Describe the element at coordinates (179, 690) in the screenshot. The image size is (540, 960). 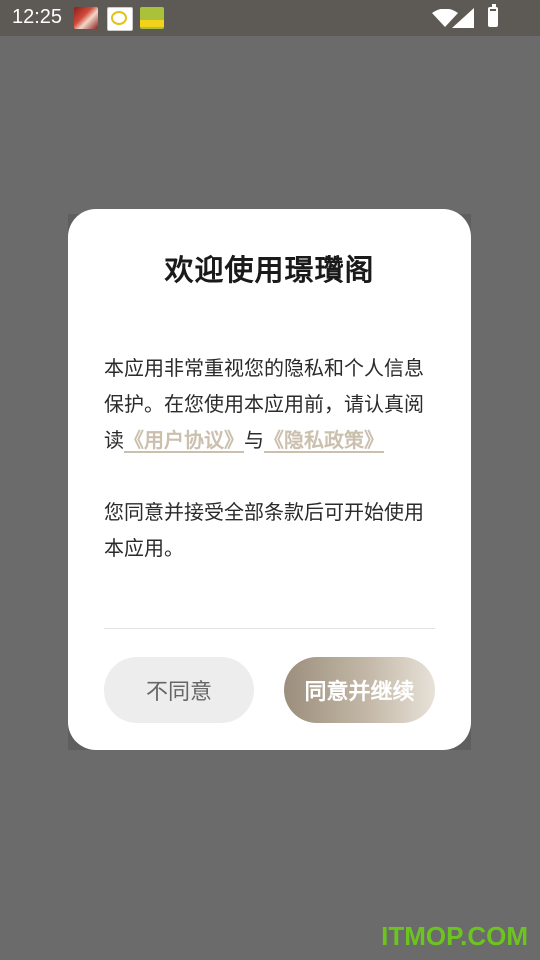
I see `decline-button: 不同意` at that location.